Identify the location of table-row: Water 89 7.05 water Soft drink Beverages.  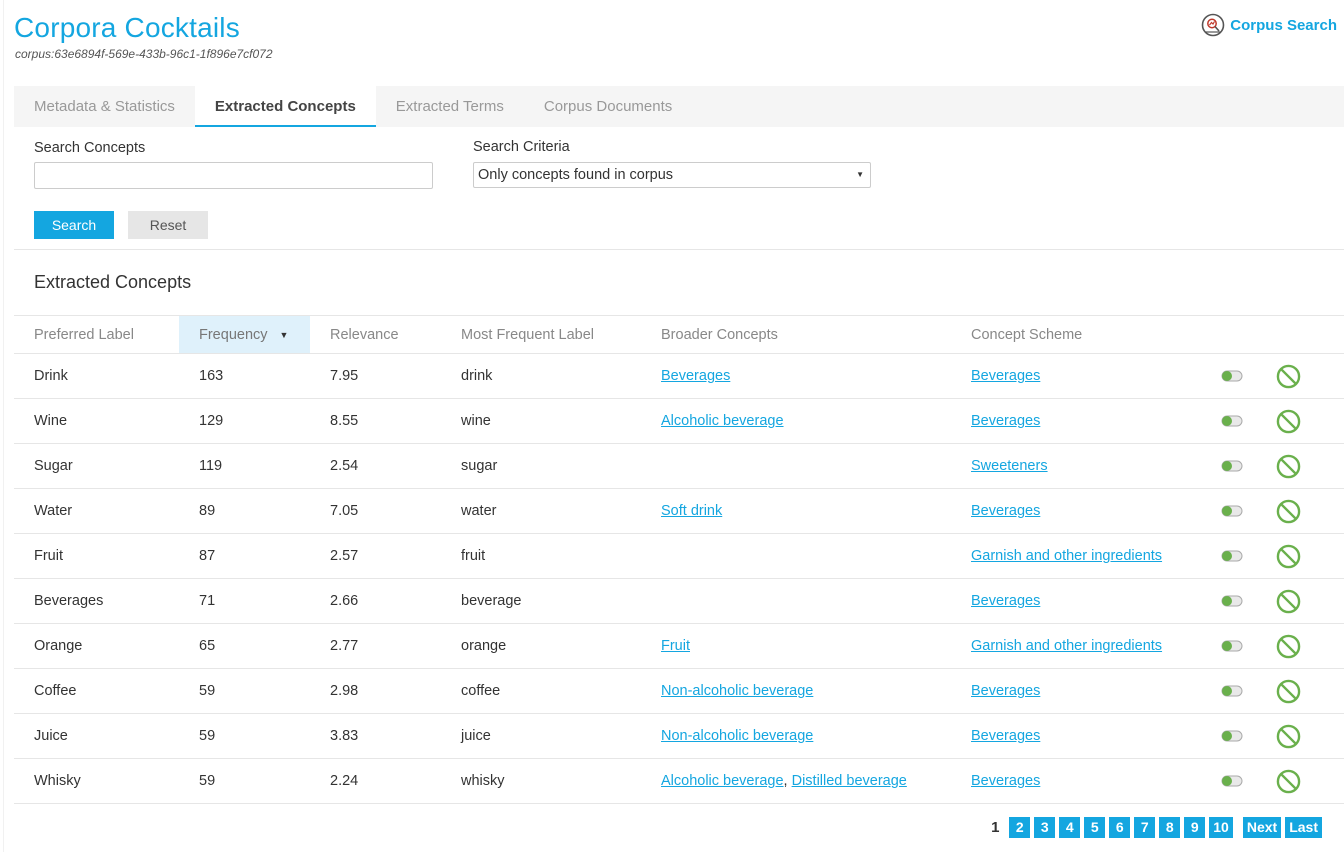
(679, 511).